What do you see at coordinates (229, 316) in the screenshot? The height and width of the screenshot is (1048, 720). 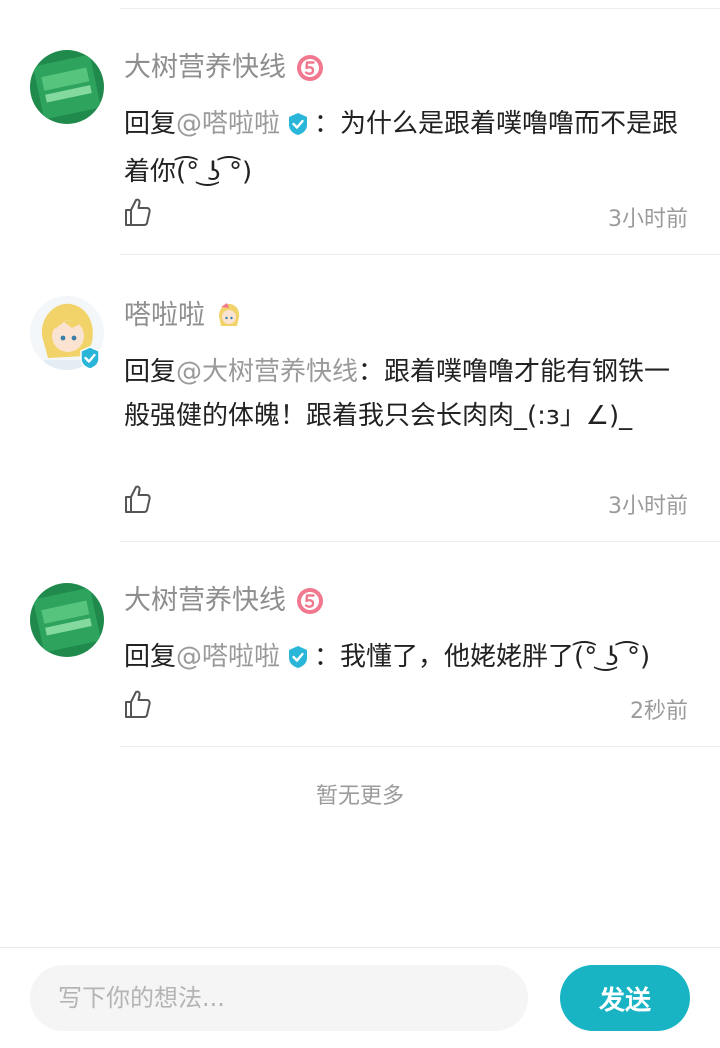 I see `anime-sticker-badge-icon` at bounding box center [229, 316].